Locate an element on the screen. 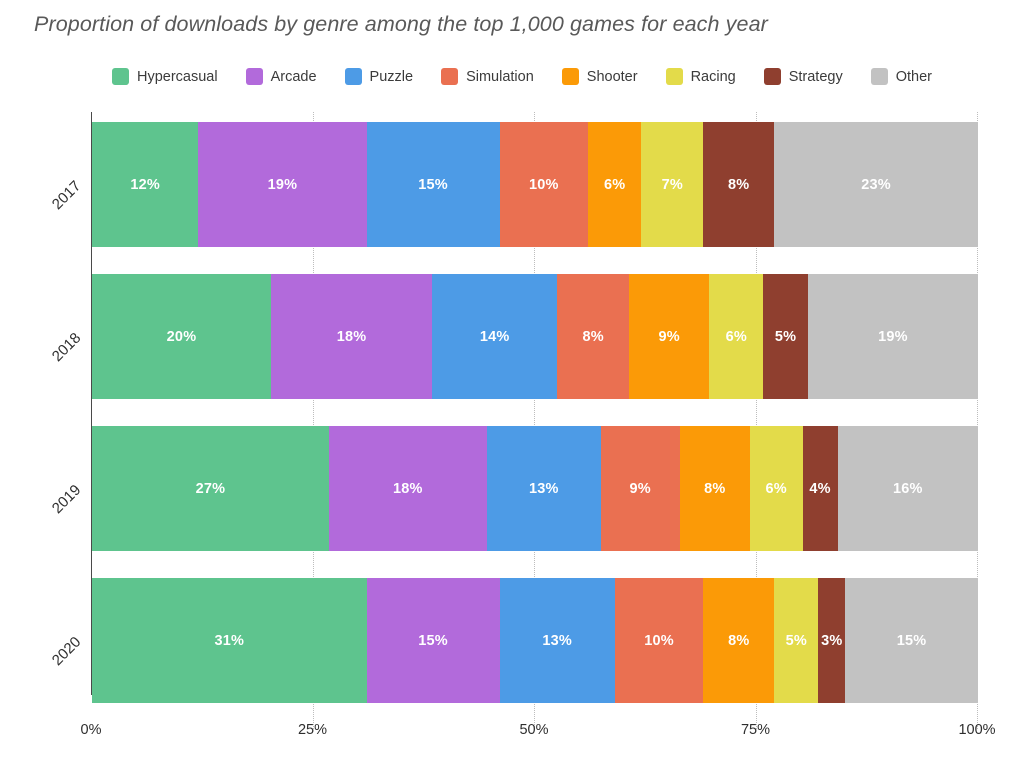 The width and height of the screenshot is (1024, 757). x-axis-tick-label: 75% is located at coordinates (755, 730).